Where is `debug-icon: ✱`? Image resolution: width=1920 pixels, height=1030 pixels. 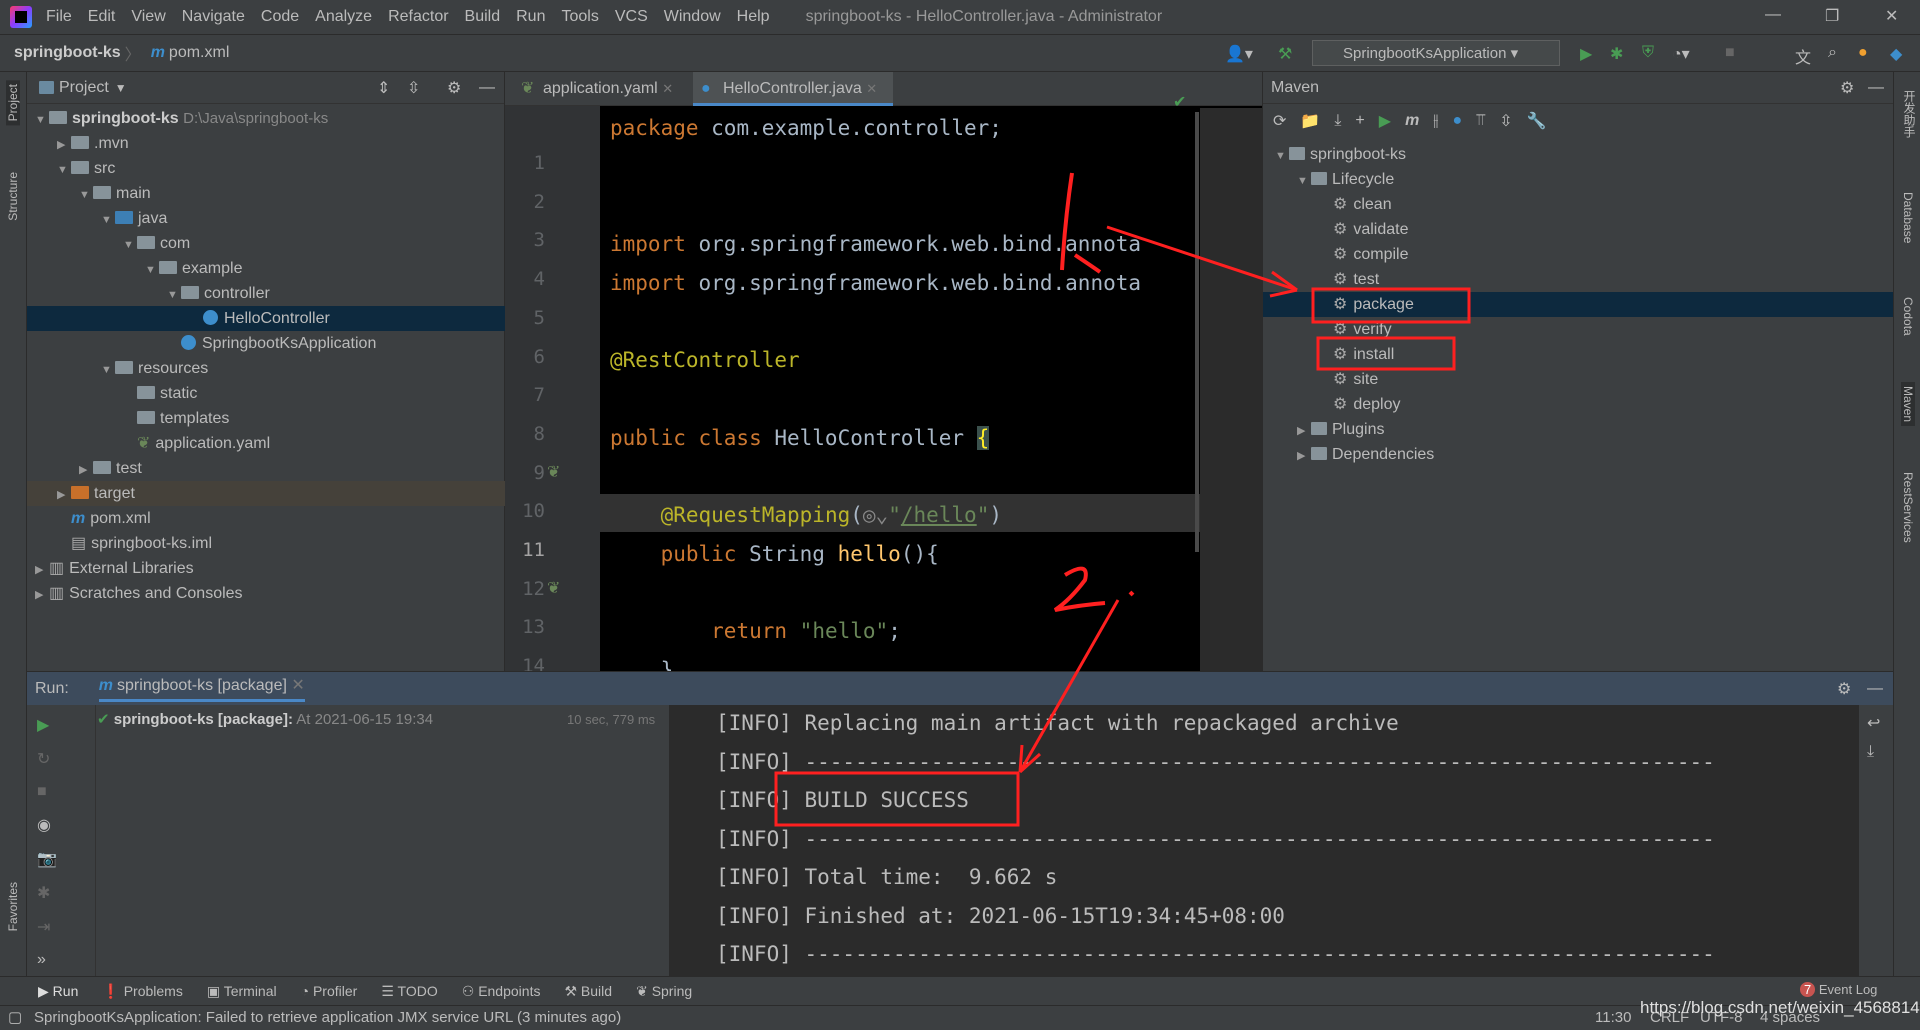
debug-icon: ✱ is located at coordinates (1616, 54).